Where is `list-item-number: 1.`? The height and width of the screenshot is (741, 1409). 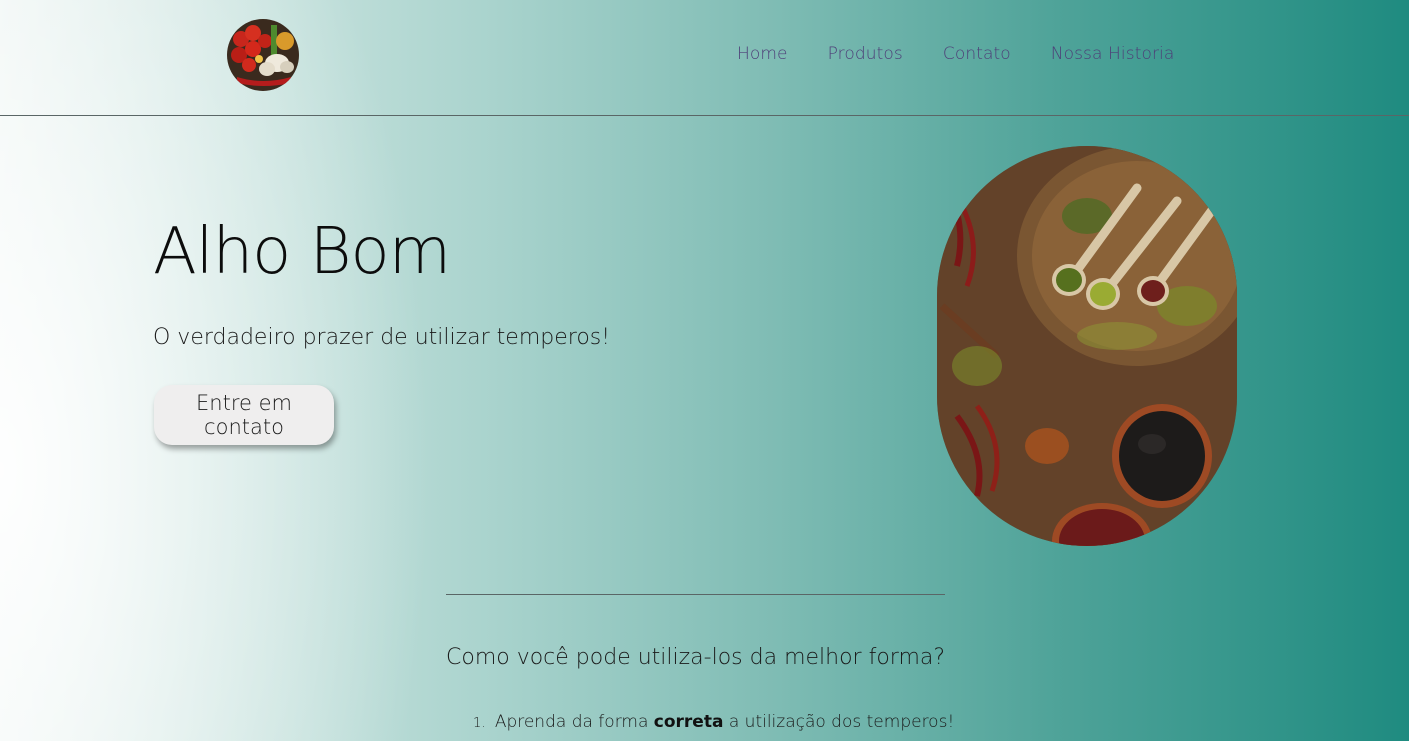
list-item-number: 1. is located at coordinates (479, 723).